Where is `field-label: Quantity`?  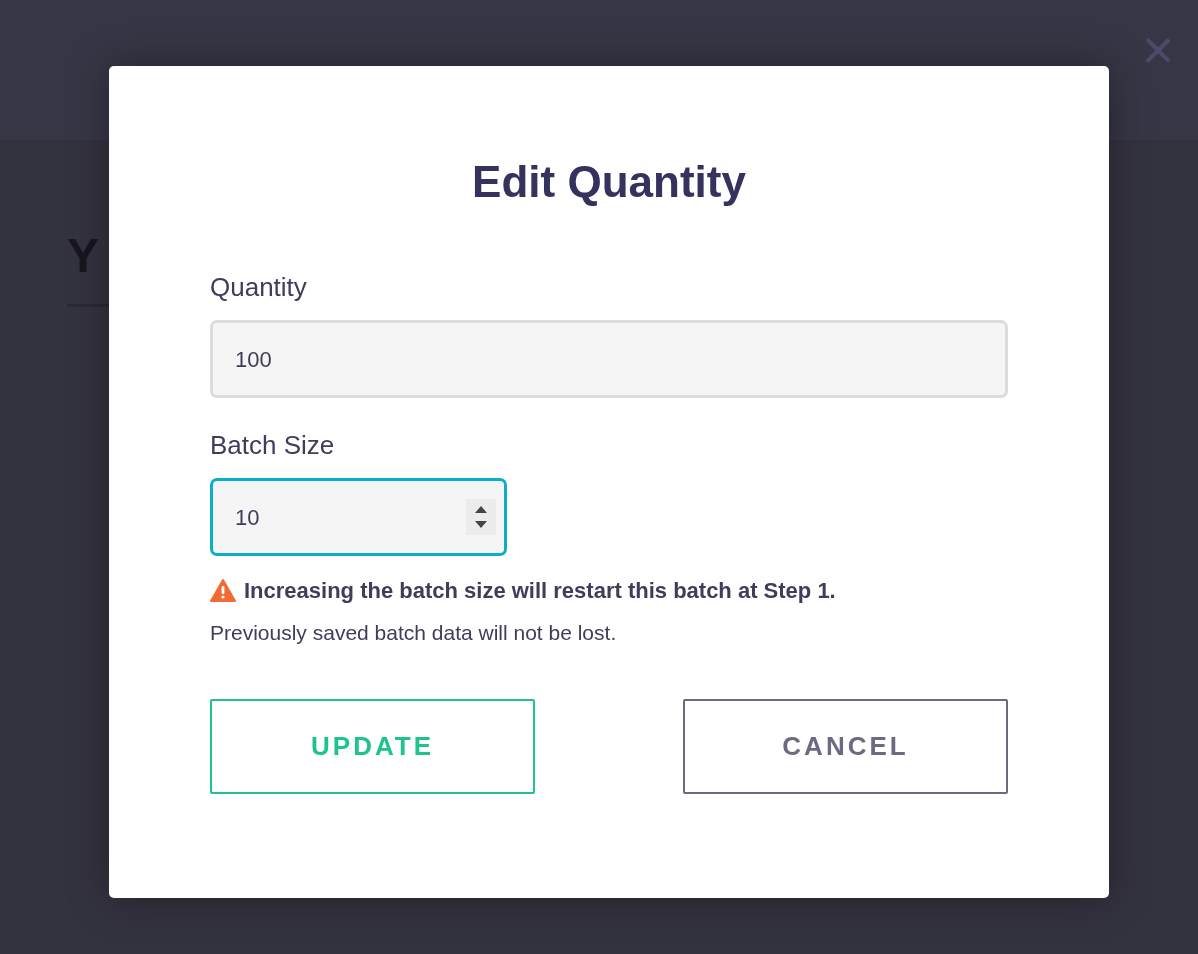 field-label: Quantity is located at coordinates (258, 287).